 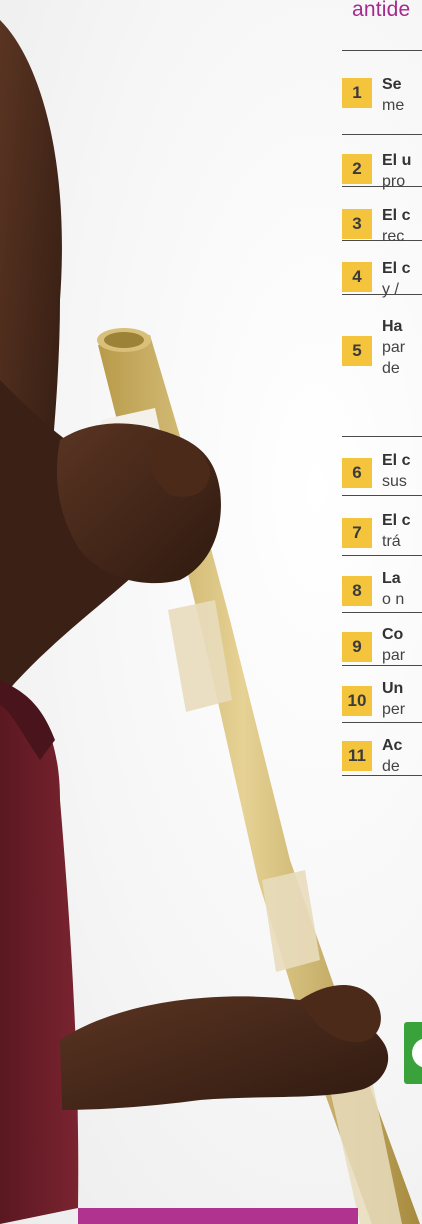 I want to click on item-bold-text: El u, so click(x=397, y=160).